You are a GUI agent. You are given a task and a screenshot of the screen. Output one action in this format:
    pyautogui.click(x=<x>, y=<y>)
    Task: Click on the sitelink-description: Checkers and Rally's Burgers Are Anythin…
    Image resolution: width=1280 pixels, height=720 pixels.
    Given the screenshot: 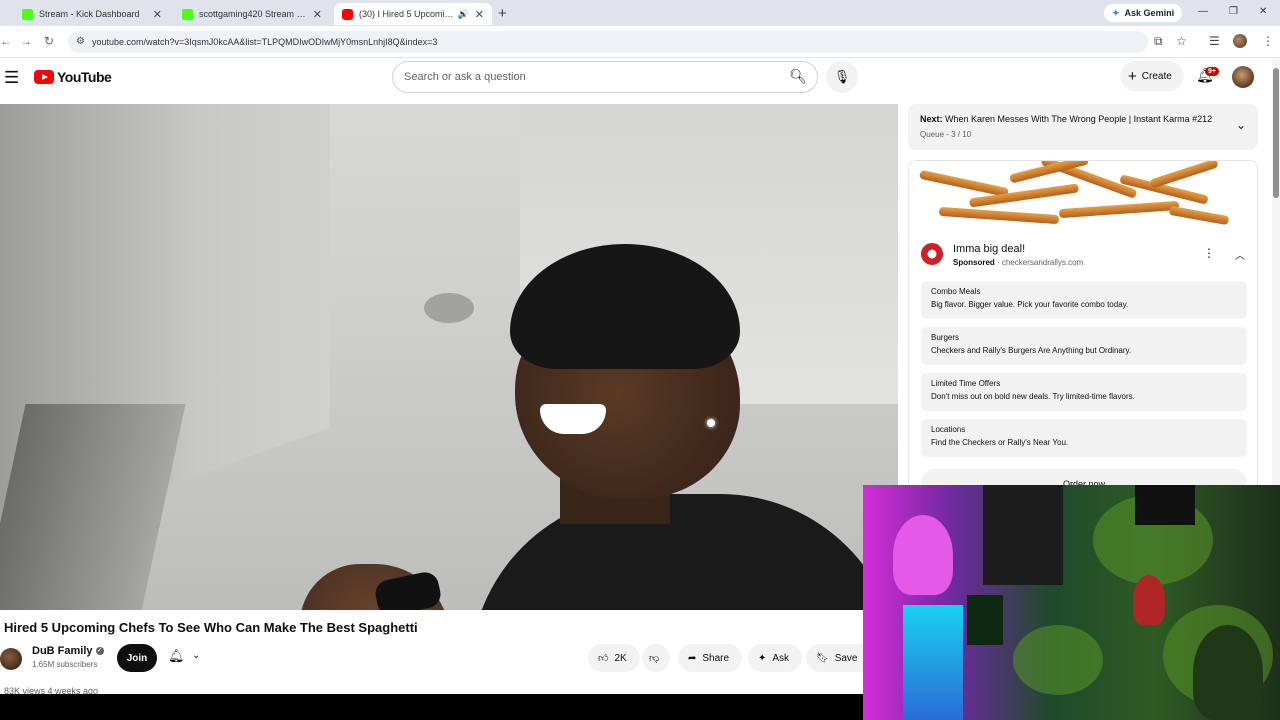 What is the action you would take?
    pyautogui.click(x=1031, y=350)
    